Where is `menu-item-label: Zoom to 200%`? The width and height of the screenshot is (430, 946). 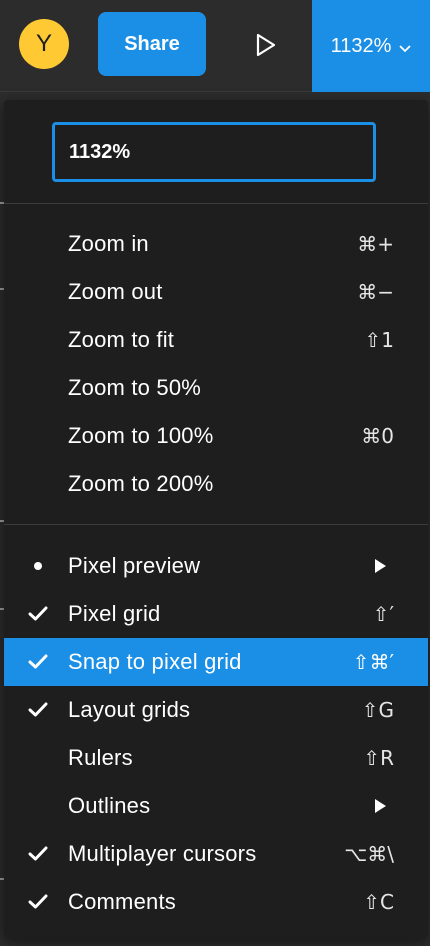
menu-item-label: Zoom to 200% is located at coordinates (141, 483).